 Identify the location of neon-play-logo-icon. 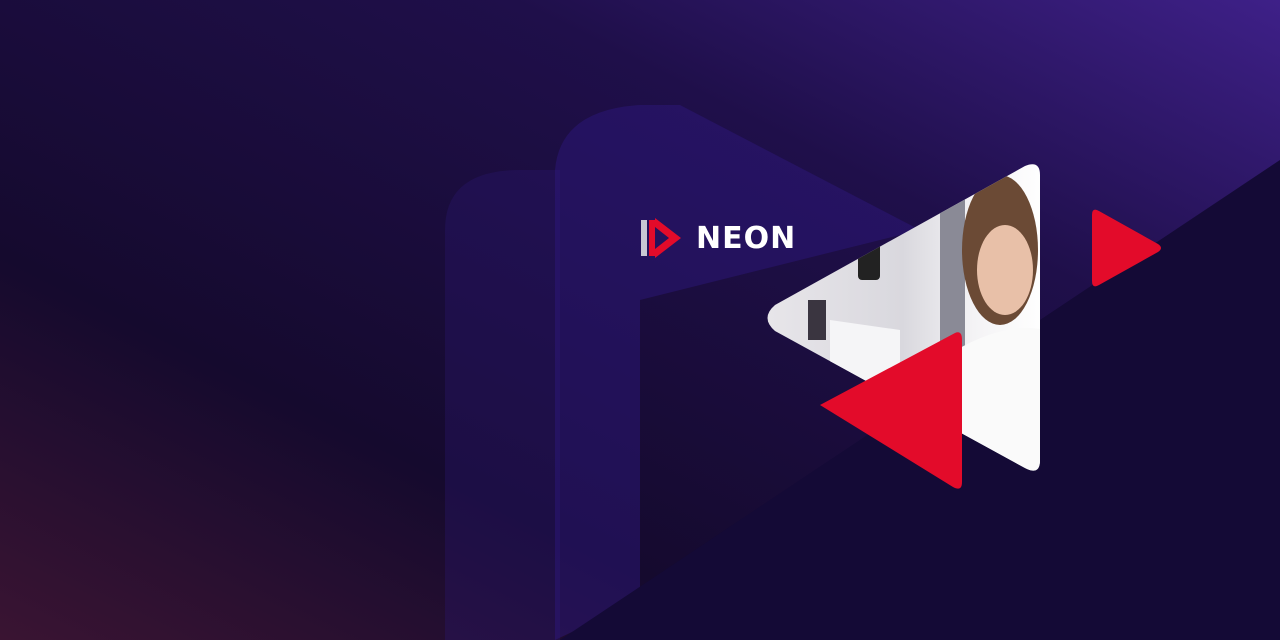
(661, 238).